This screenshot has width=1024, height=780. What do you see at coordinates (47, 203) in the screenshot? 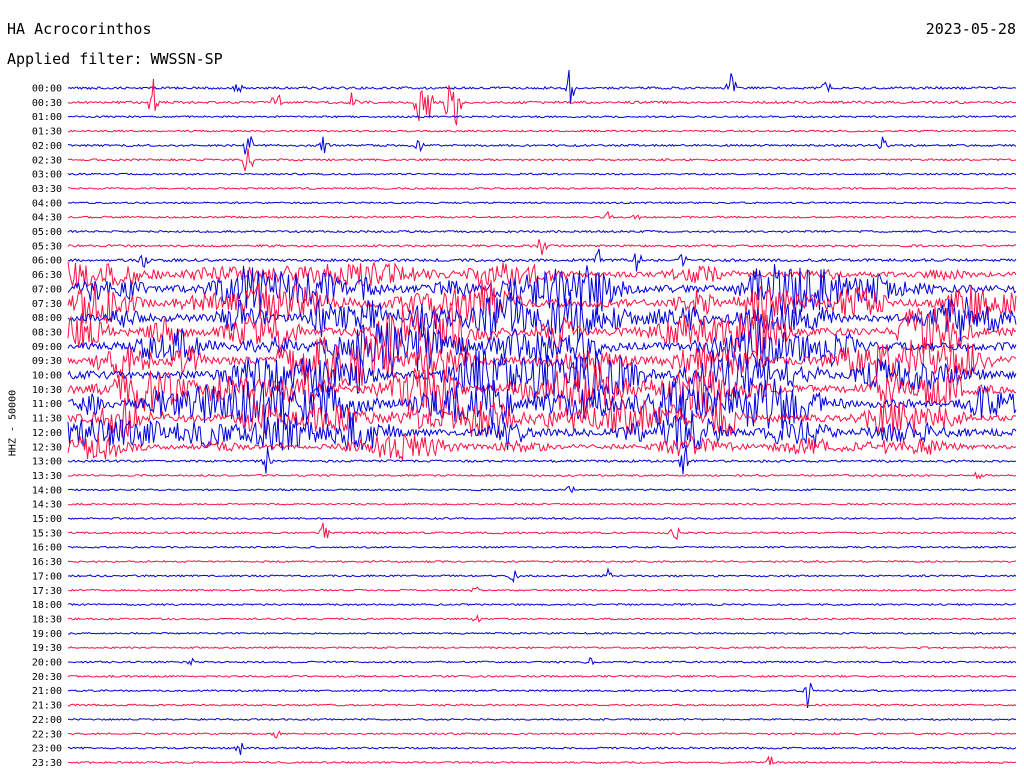
I see `time-label: 04:00` at bounding box center [47, 203].